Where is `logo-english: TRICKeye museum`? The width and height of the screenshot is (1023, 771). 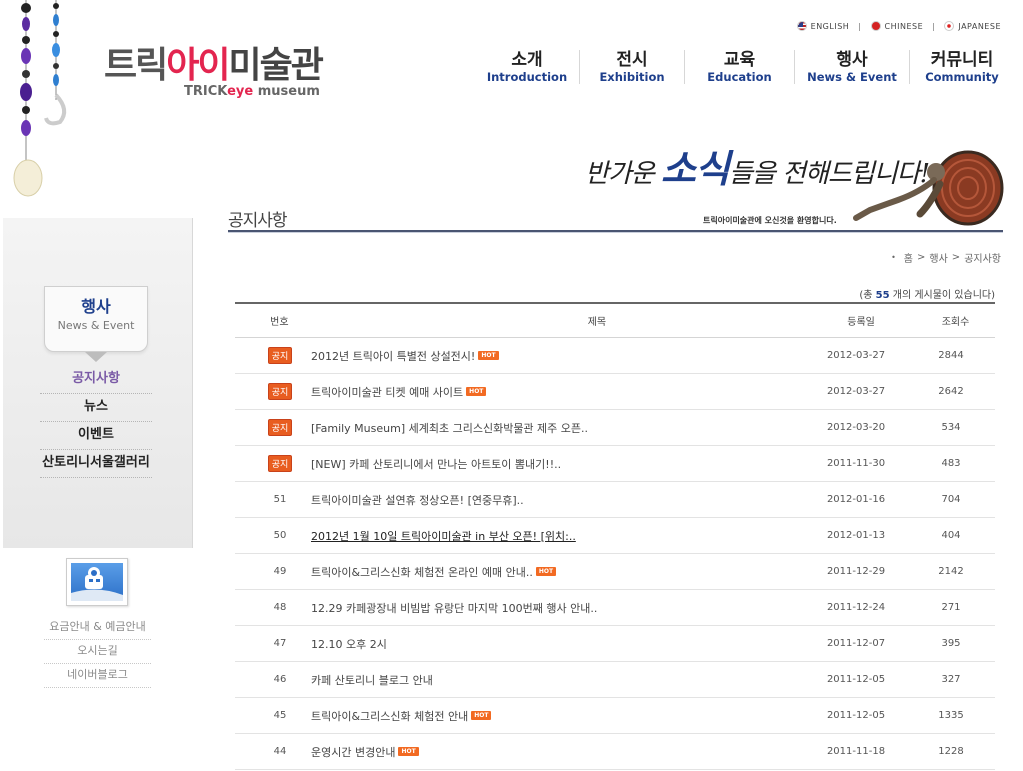
logo-english: TRICKeye museum is located at coordinates (252, 91).